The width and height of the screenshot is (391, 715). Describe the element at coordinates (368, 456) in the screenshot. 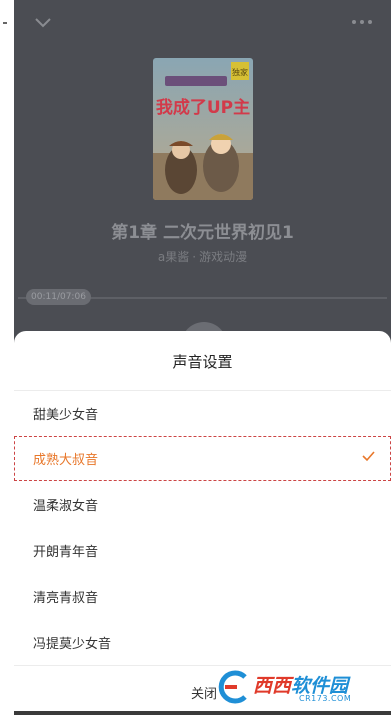

I see `checkmark-icon` at that location.